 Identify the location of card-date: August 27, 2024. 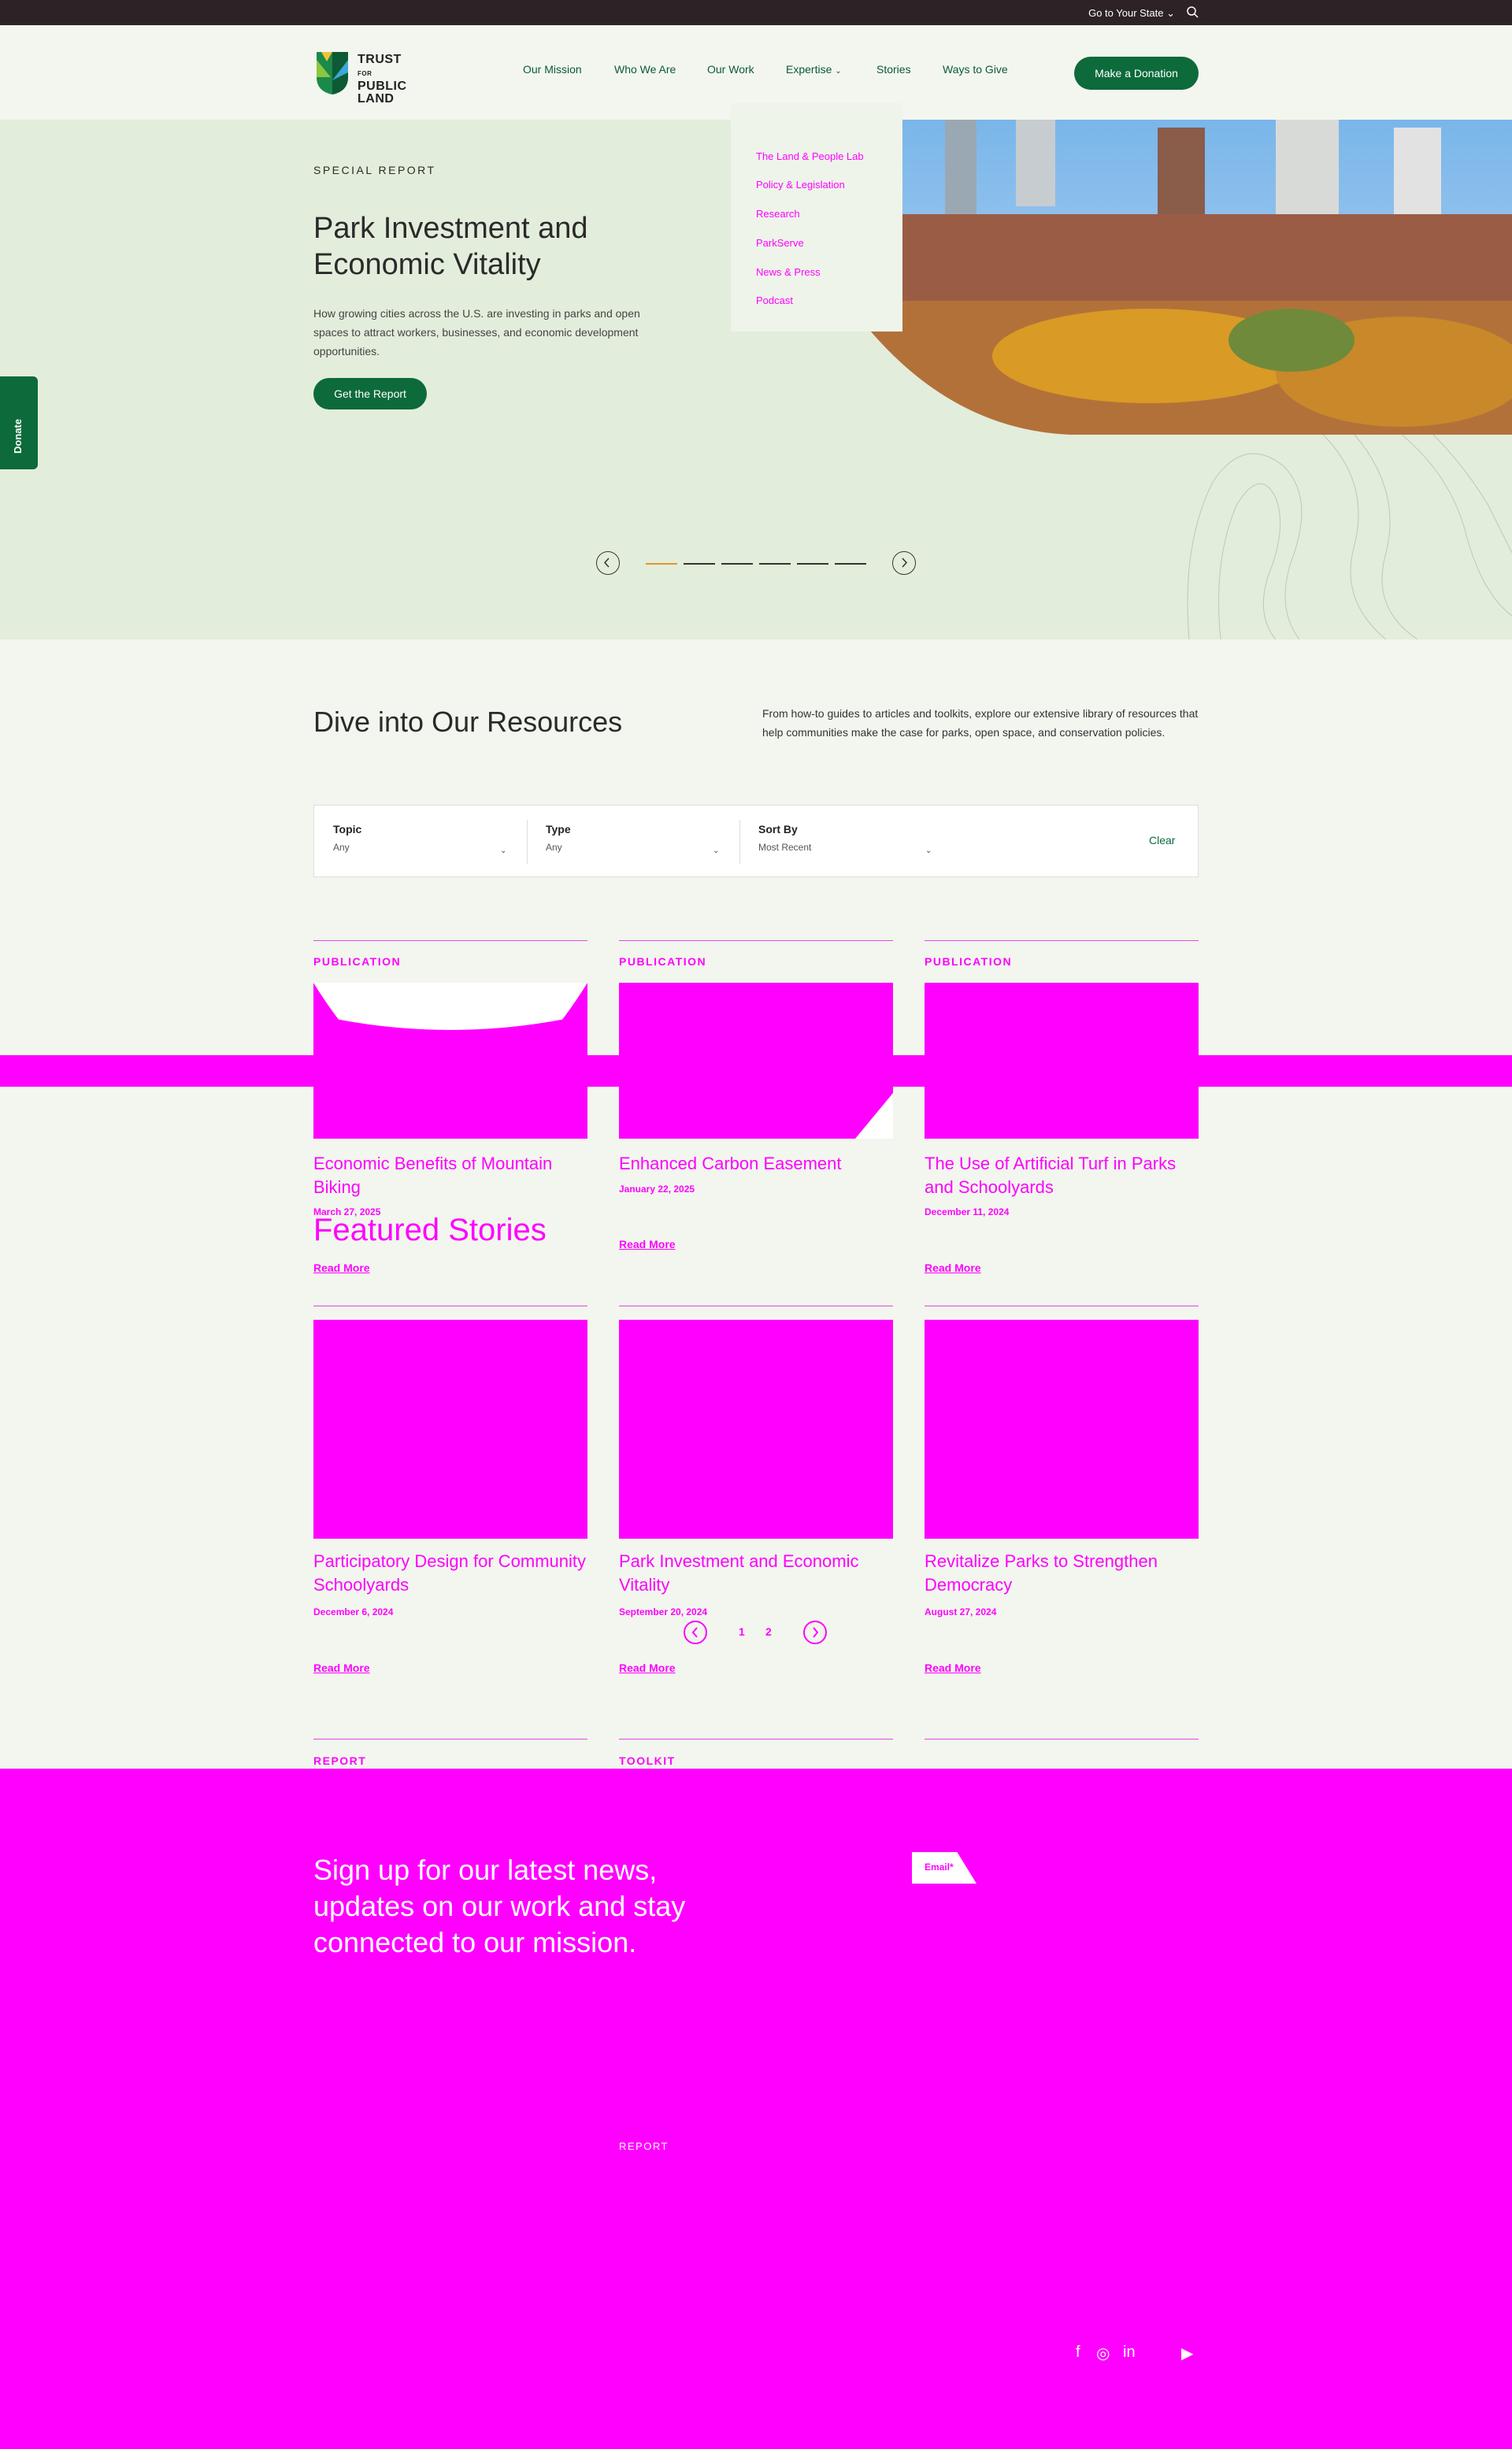
(961, 1612).